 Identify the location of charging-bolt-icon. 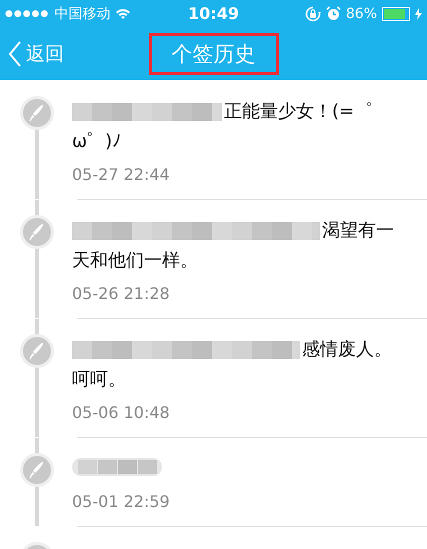
(418, 14).